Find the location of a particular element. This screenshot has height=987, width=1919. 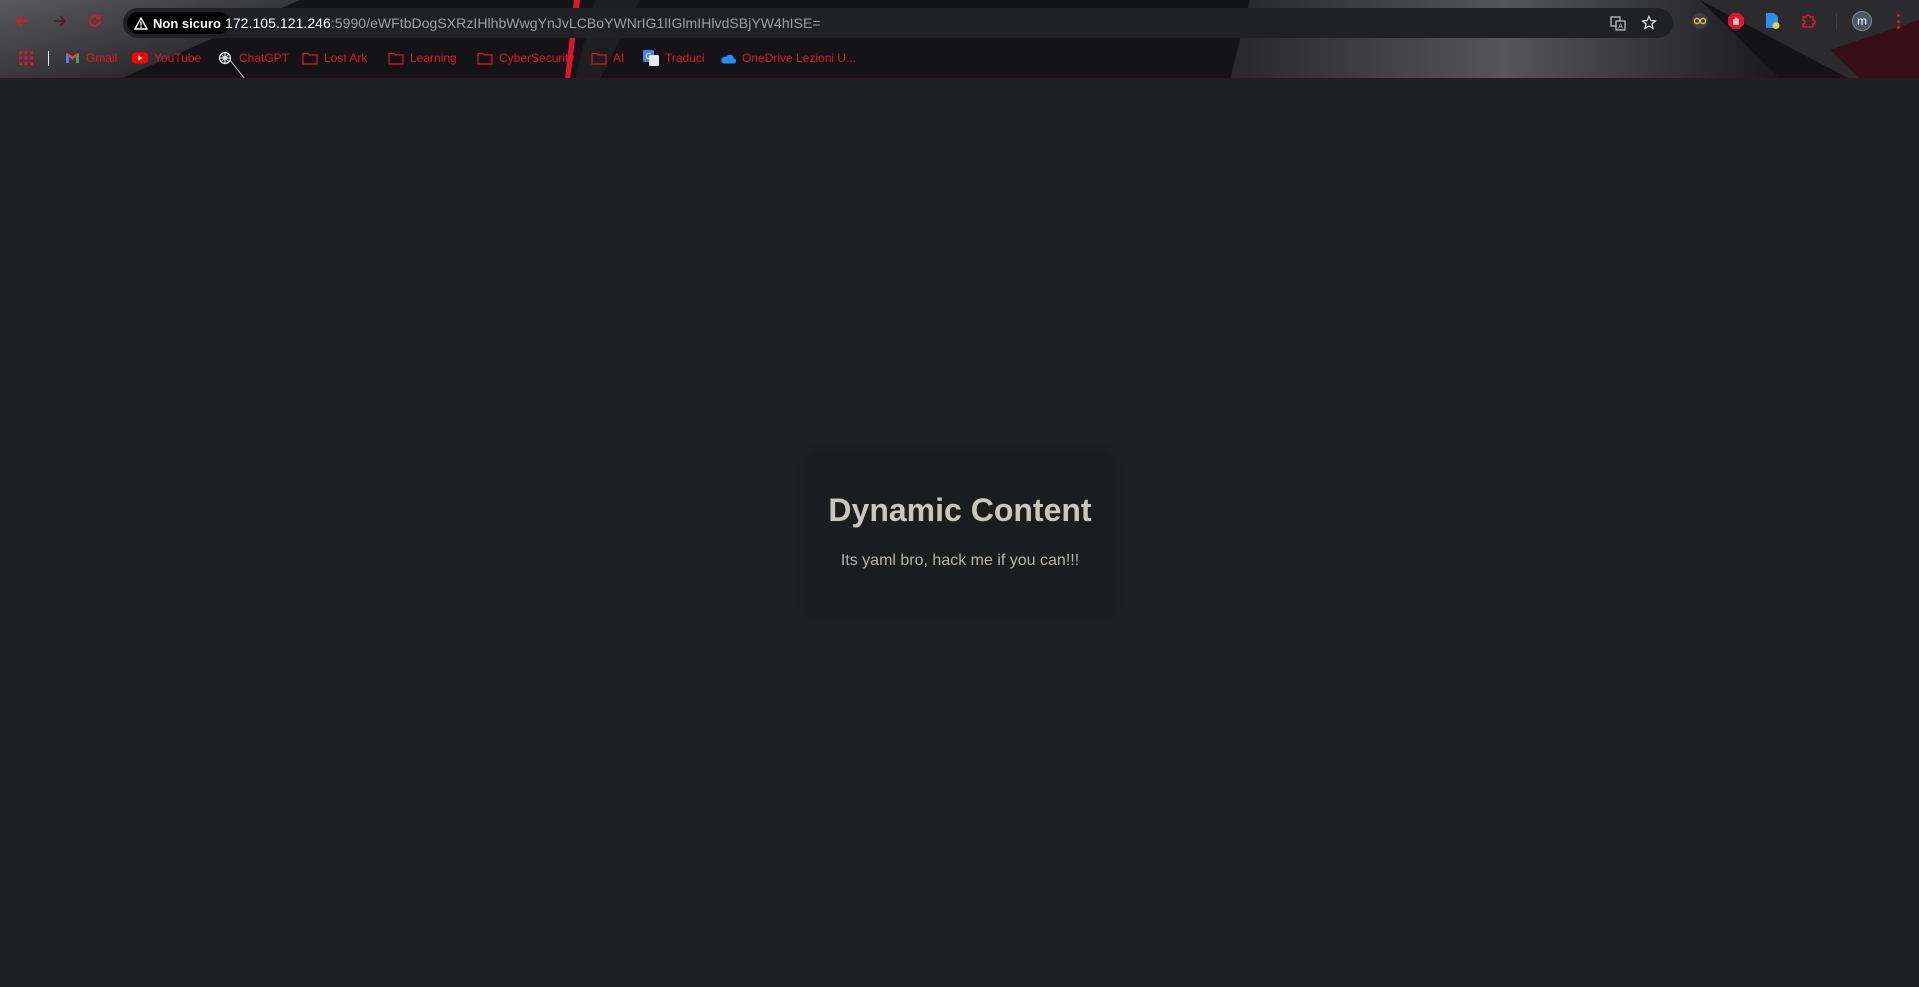

bookmark-folder-ai: AI is located at coordinates (607, 58).